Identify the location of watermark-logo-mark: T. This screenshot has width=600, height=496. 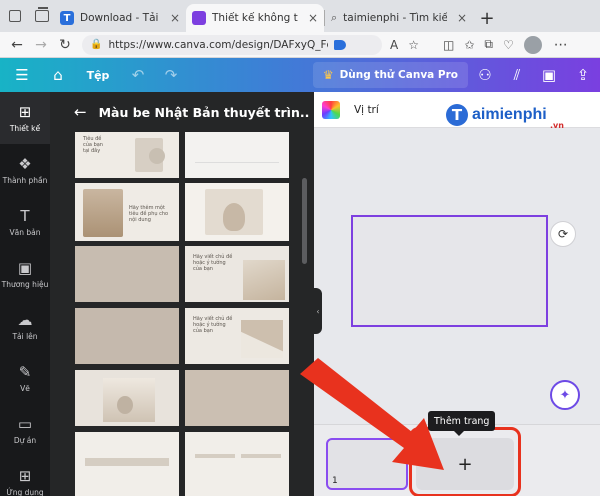
(457, 115).